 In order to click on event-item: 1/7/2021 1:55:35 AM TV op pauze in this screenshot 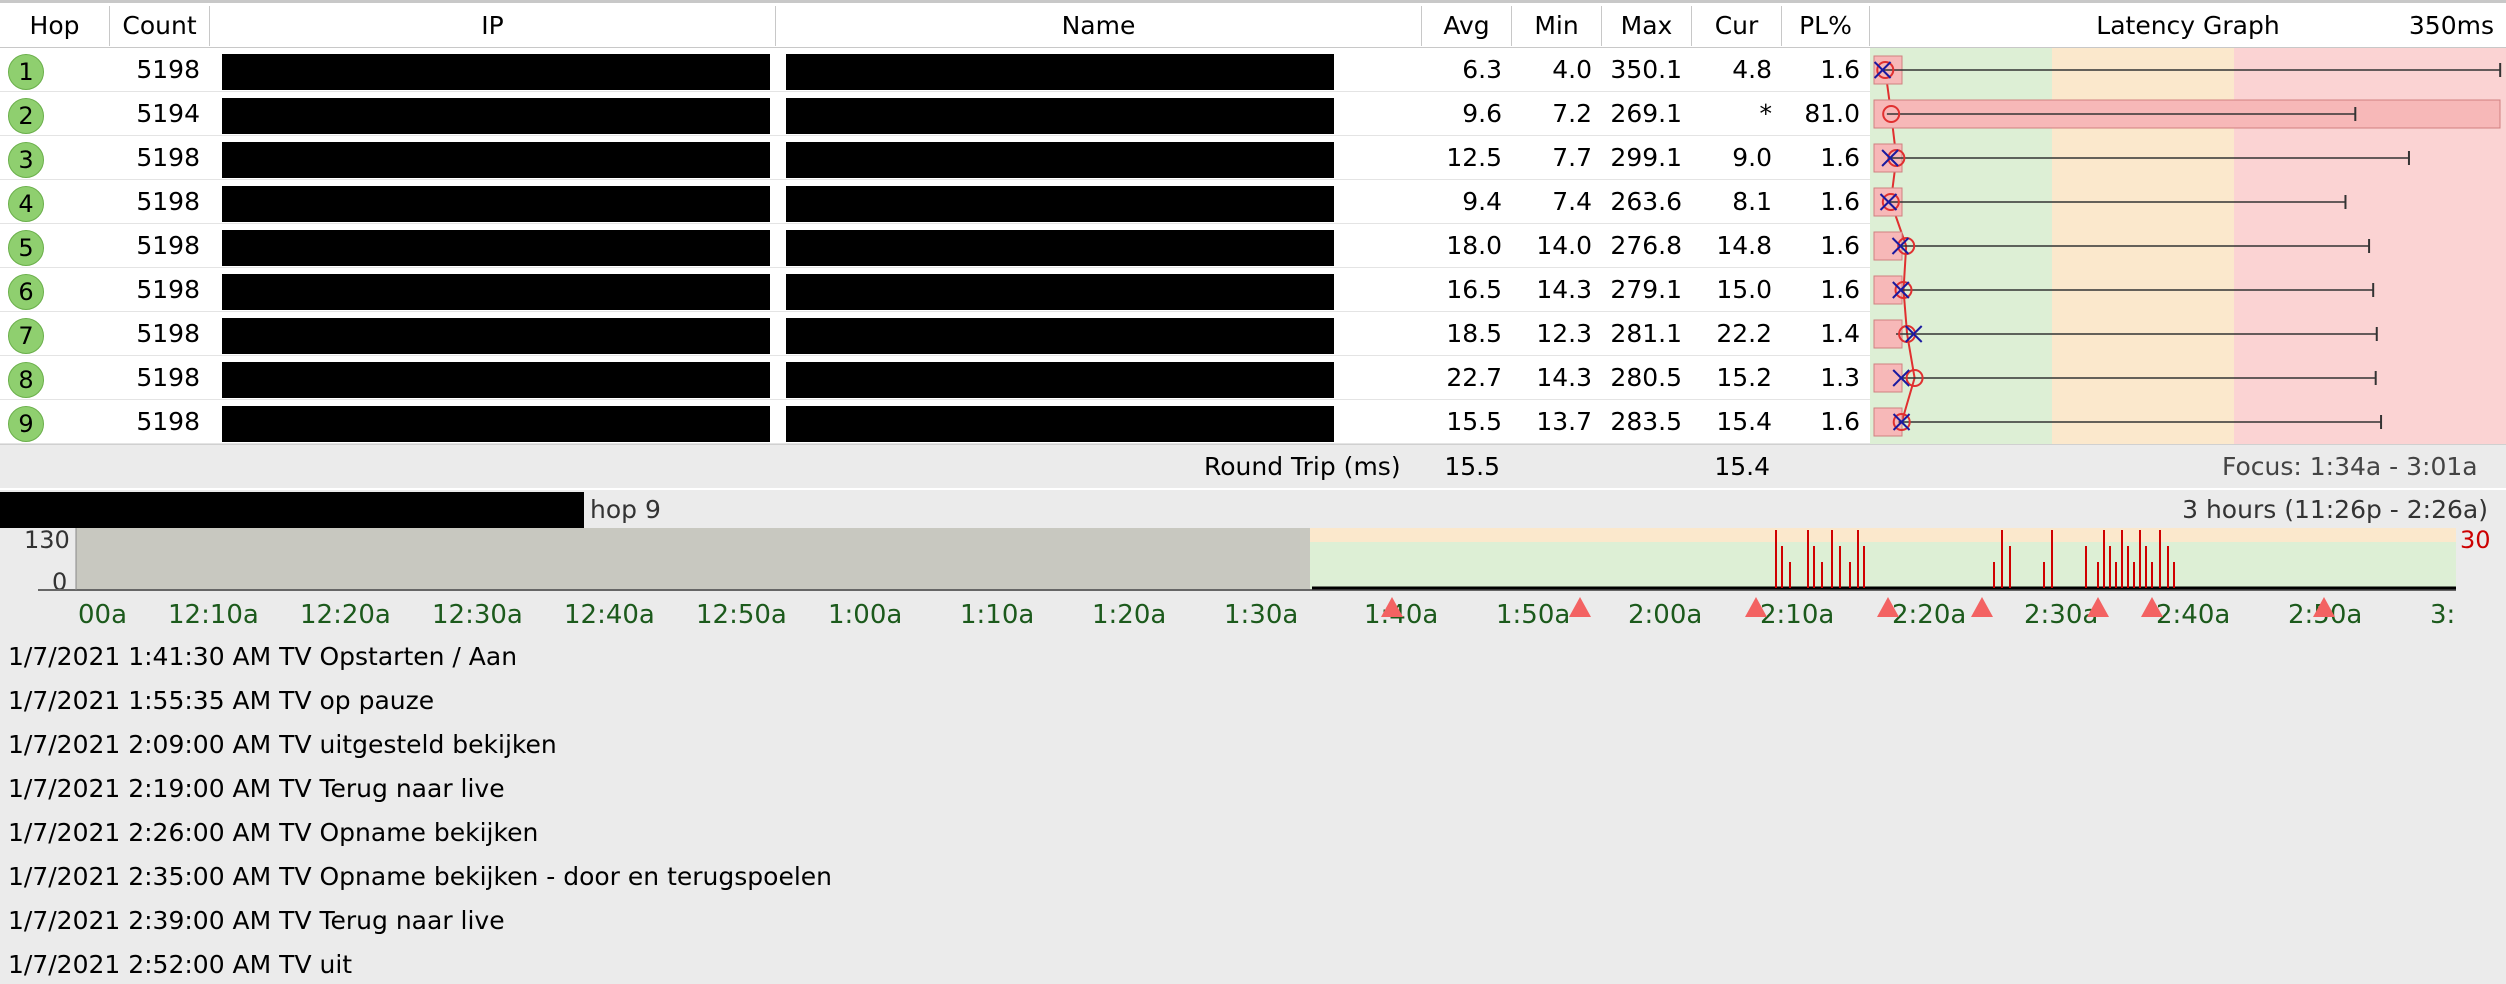, I will do `click(221, 701)`.